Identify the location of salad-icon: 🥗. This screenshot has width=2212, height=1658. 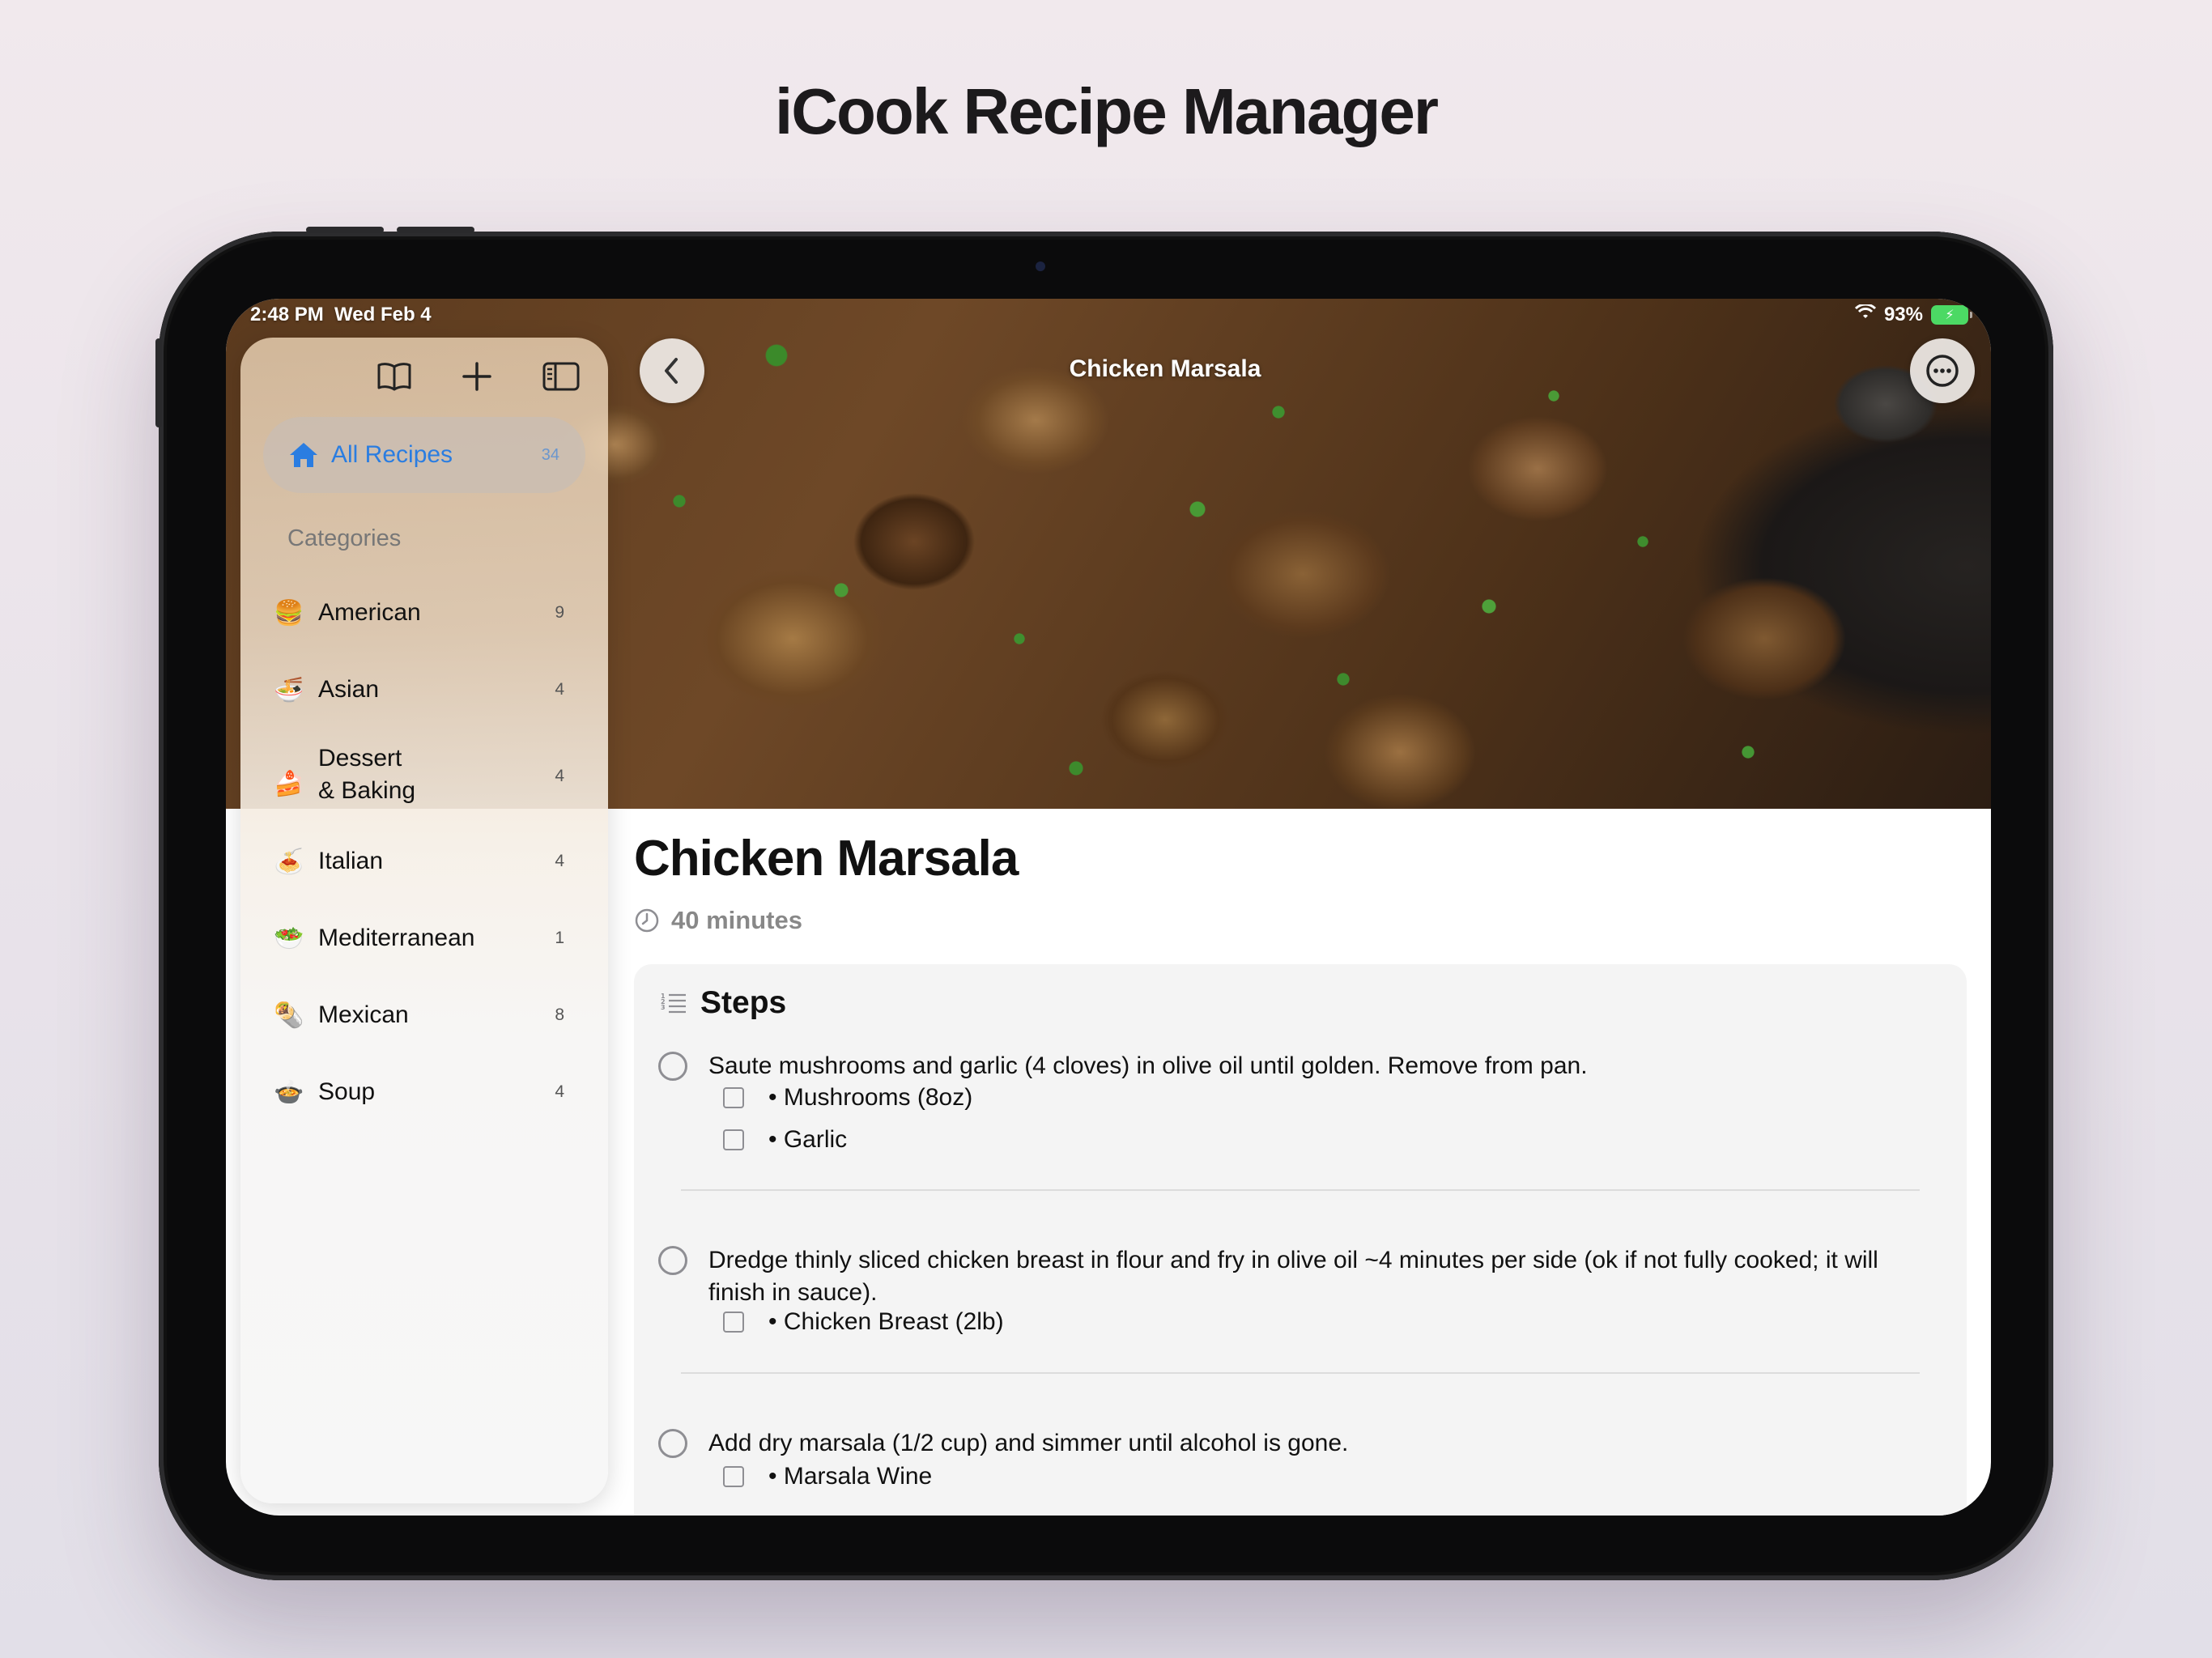
(289, 938).